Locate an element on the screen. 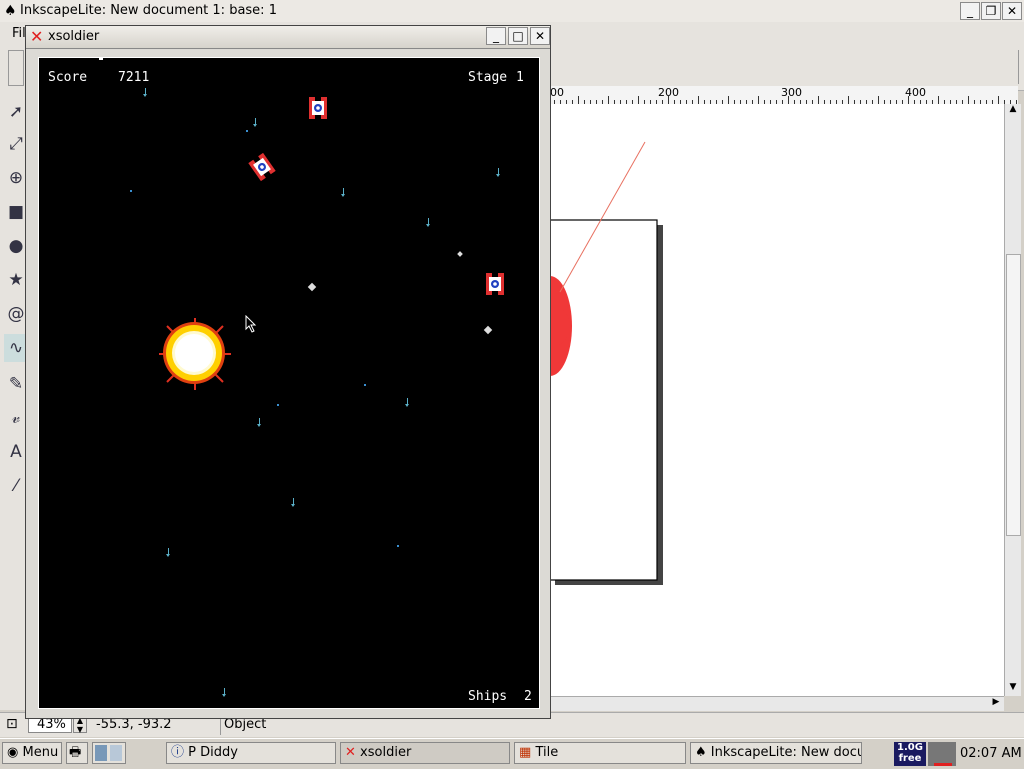 The width and height of the screenshot is (1024, 769). task-label: Tile is located at coordinates (547, 752).